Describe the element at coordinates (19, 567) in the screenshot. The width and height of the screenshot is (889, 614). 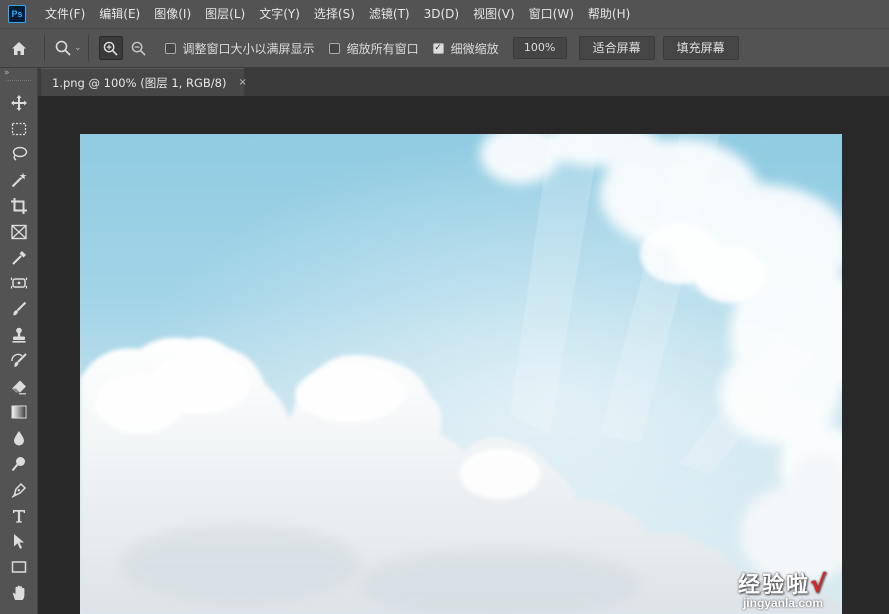
I see `rectangle-tool-icon` at that location.